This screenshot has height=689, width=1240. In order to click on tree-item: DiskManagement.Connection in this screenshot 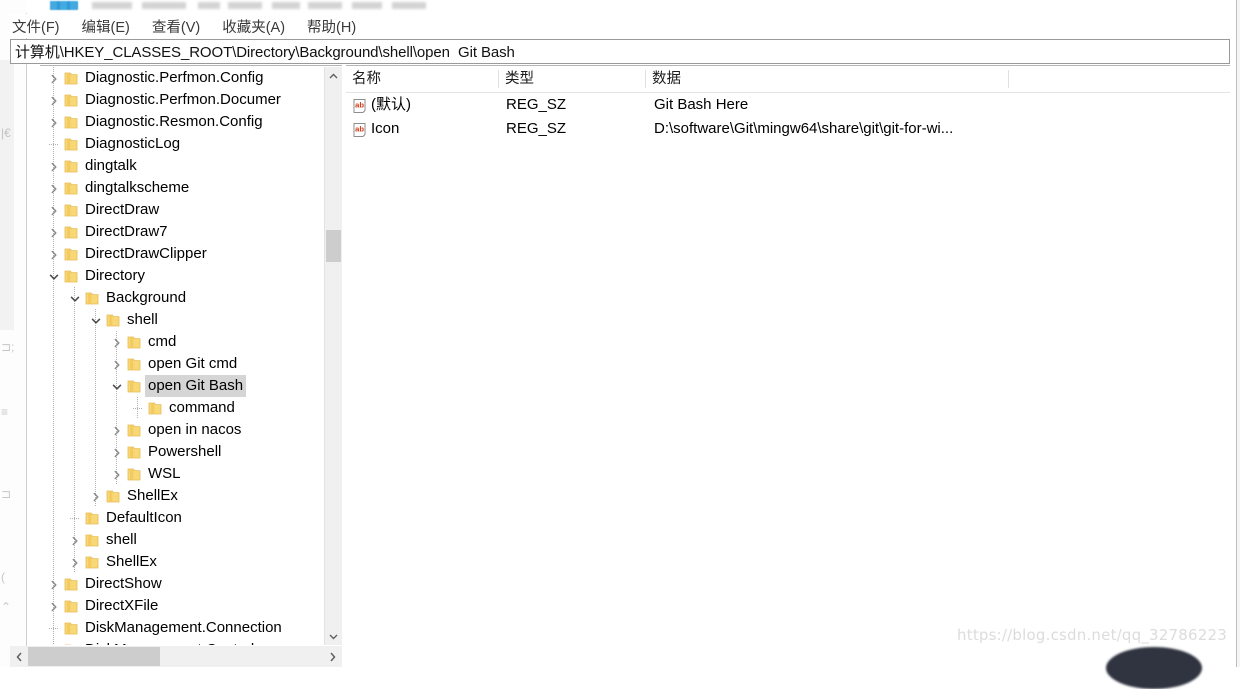, I will do `click(182, 628)`.